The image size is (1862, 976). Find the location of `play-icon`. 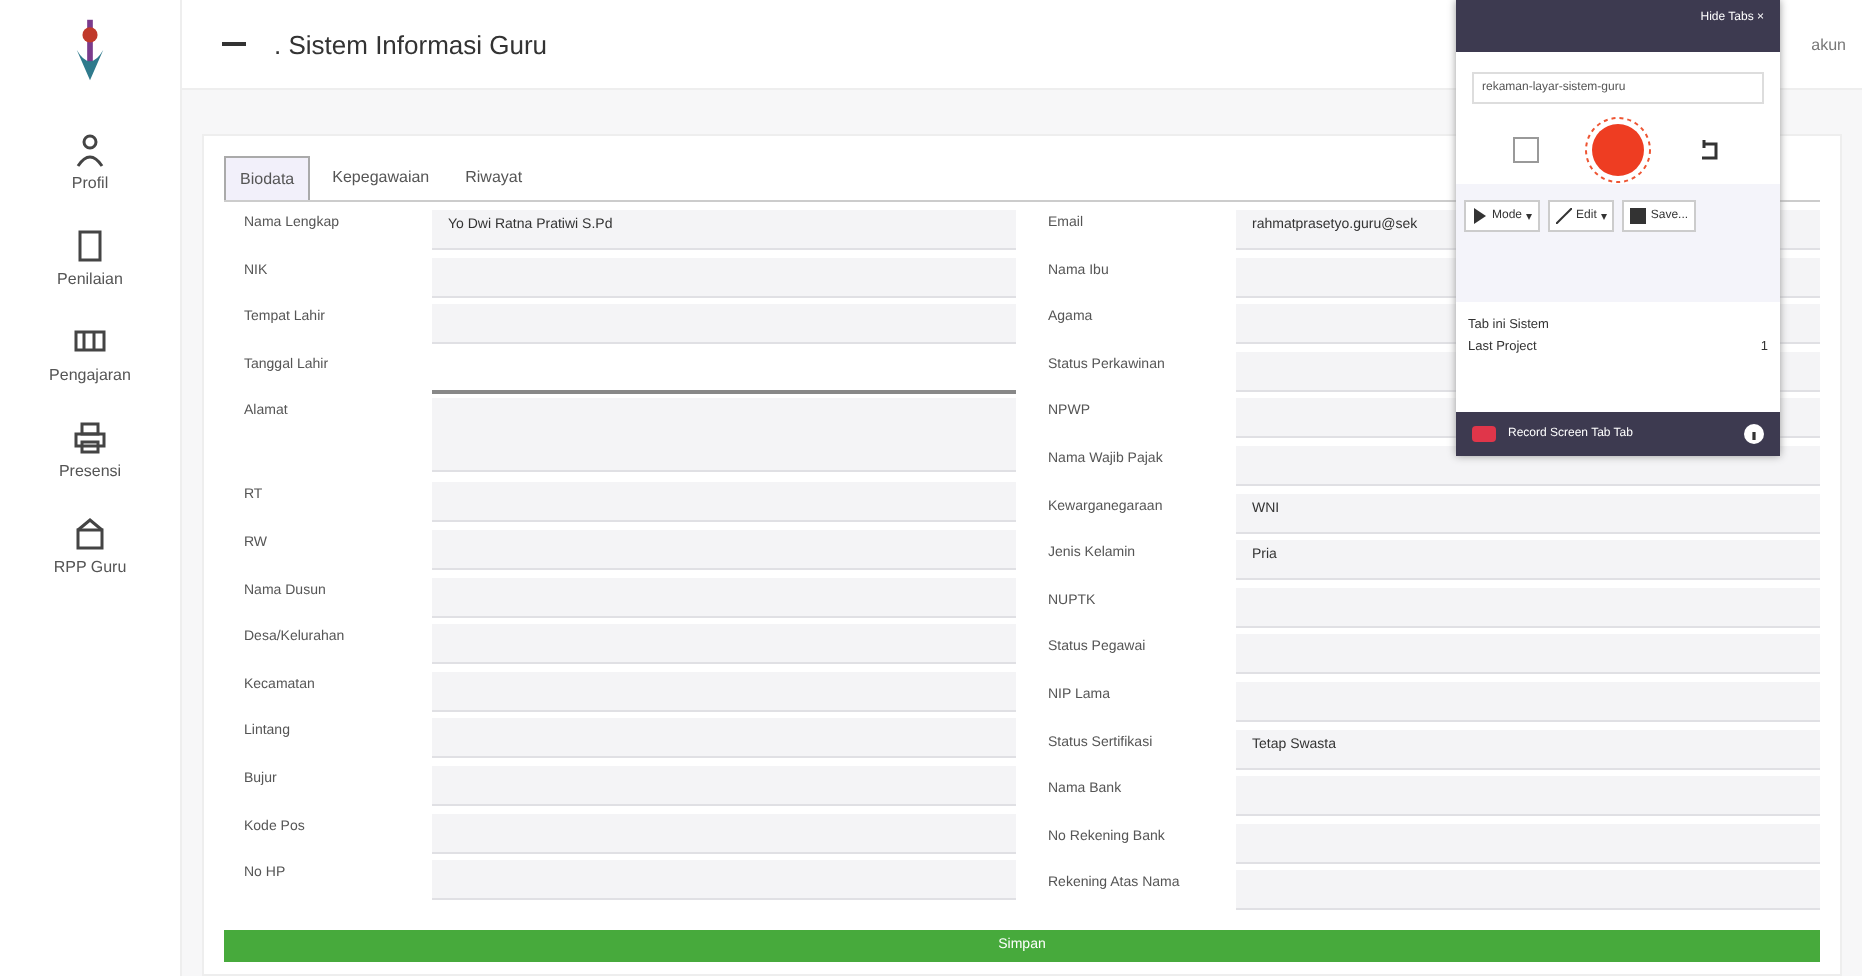

play-icon is located at coordinates (1480, 216).